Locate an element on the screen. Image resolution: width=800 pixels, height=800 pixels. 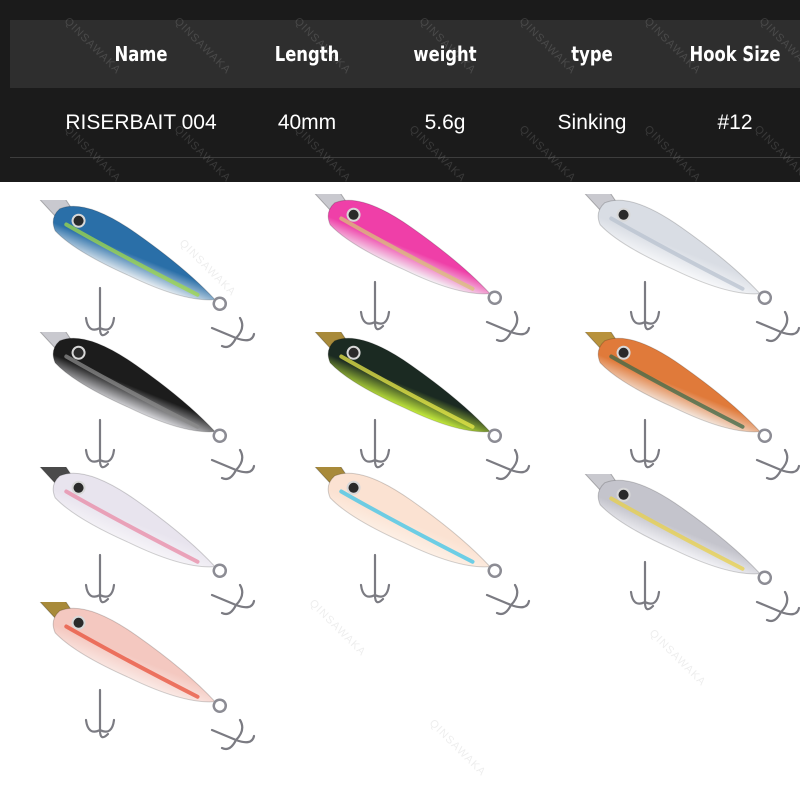
lure-clear-pink-head is located at coordinates (132, 542).